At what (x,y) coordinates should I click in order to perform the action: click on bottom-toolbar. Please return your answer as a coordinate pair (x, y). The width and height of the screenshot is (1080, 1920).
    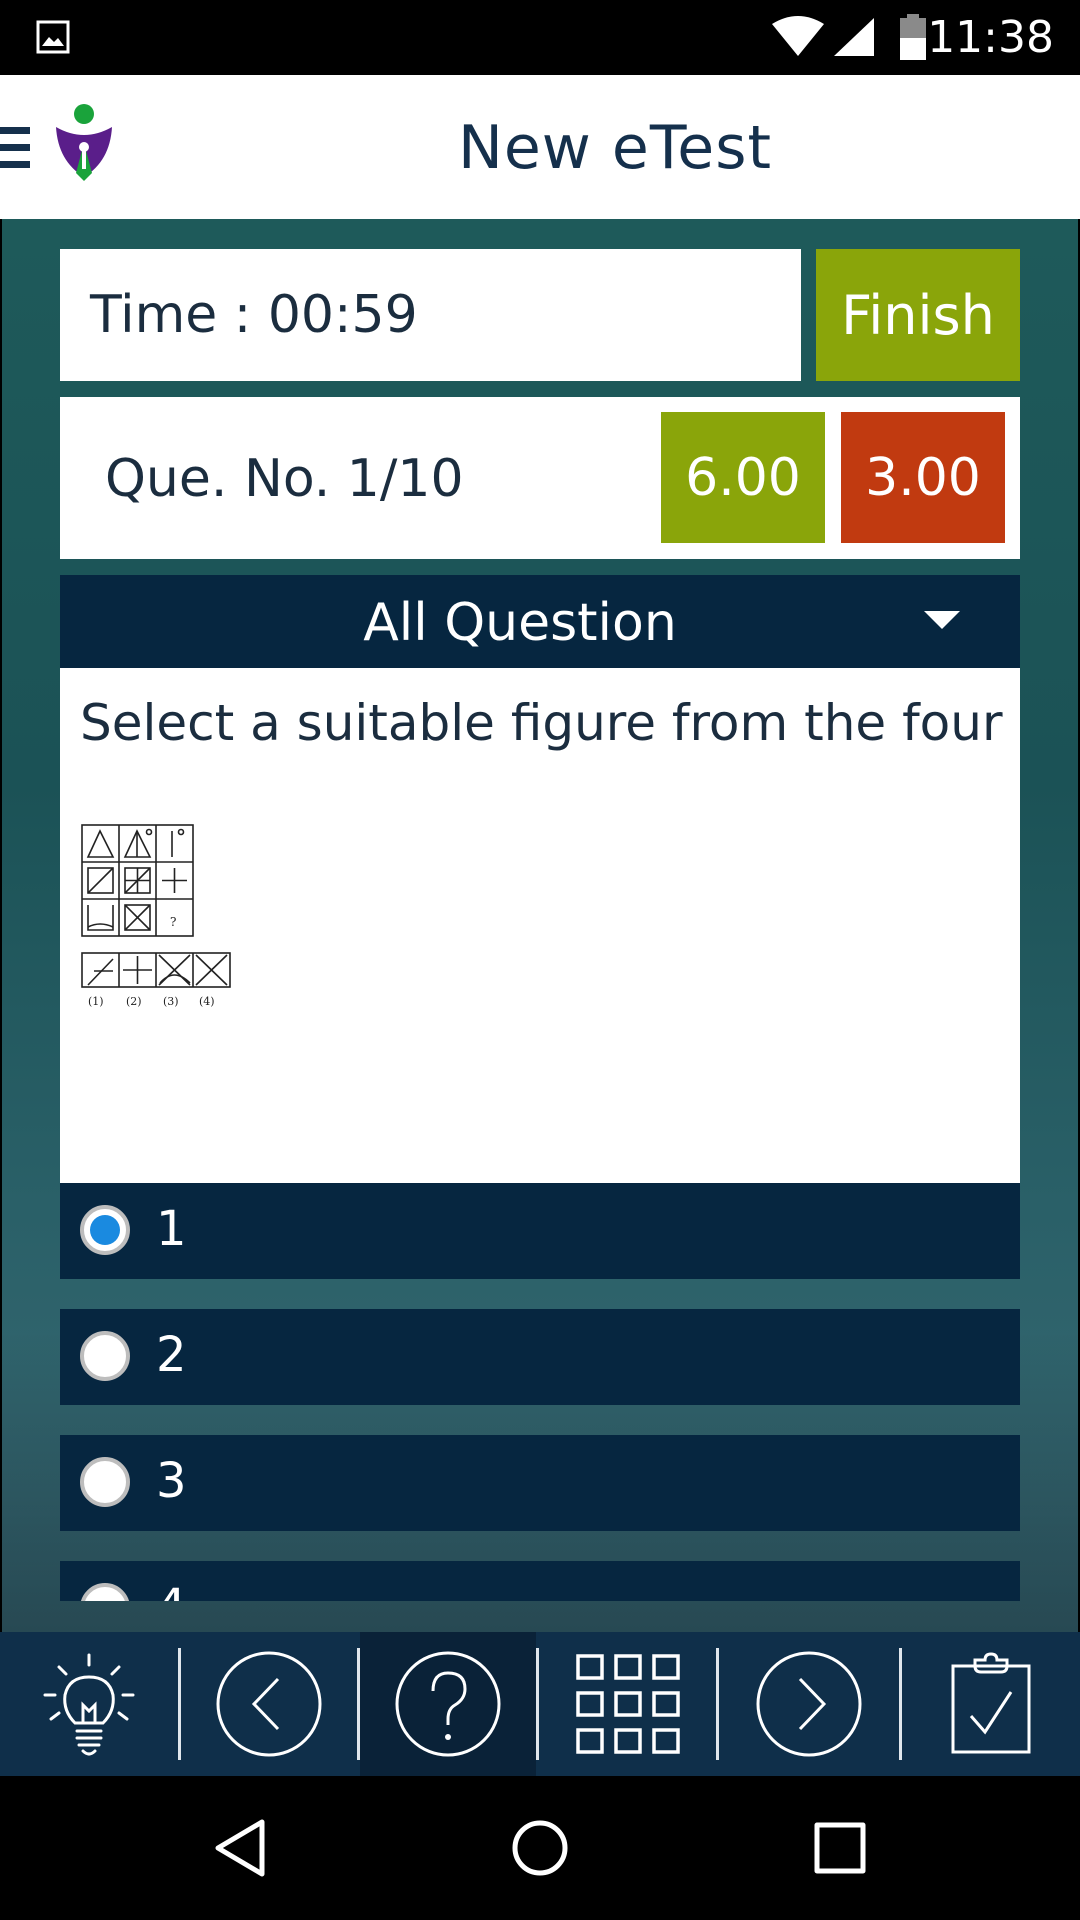
    Looking at the image, I should click on (540, 1704).